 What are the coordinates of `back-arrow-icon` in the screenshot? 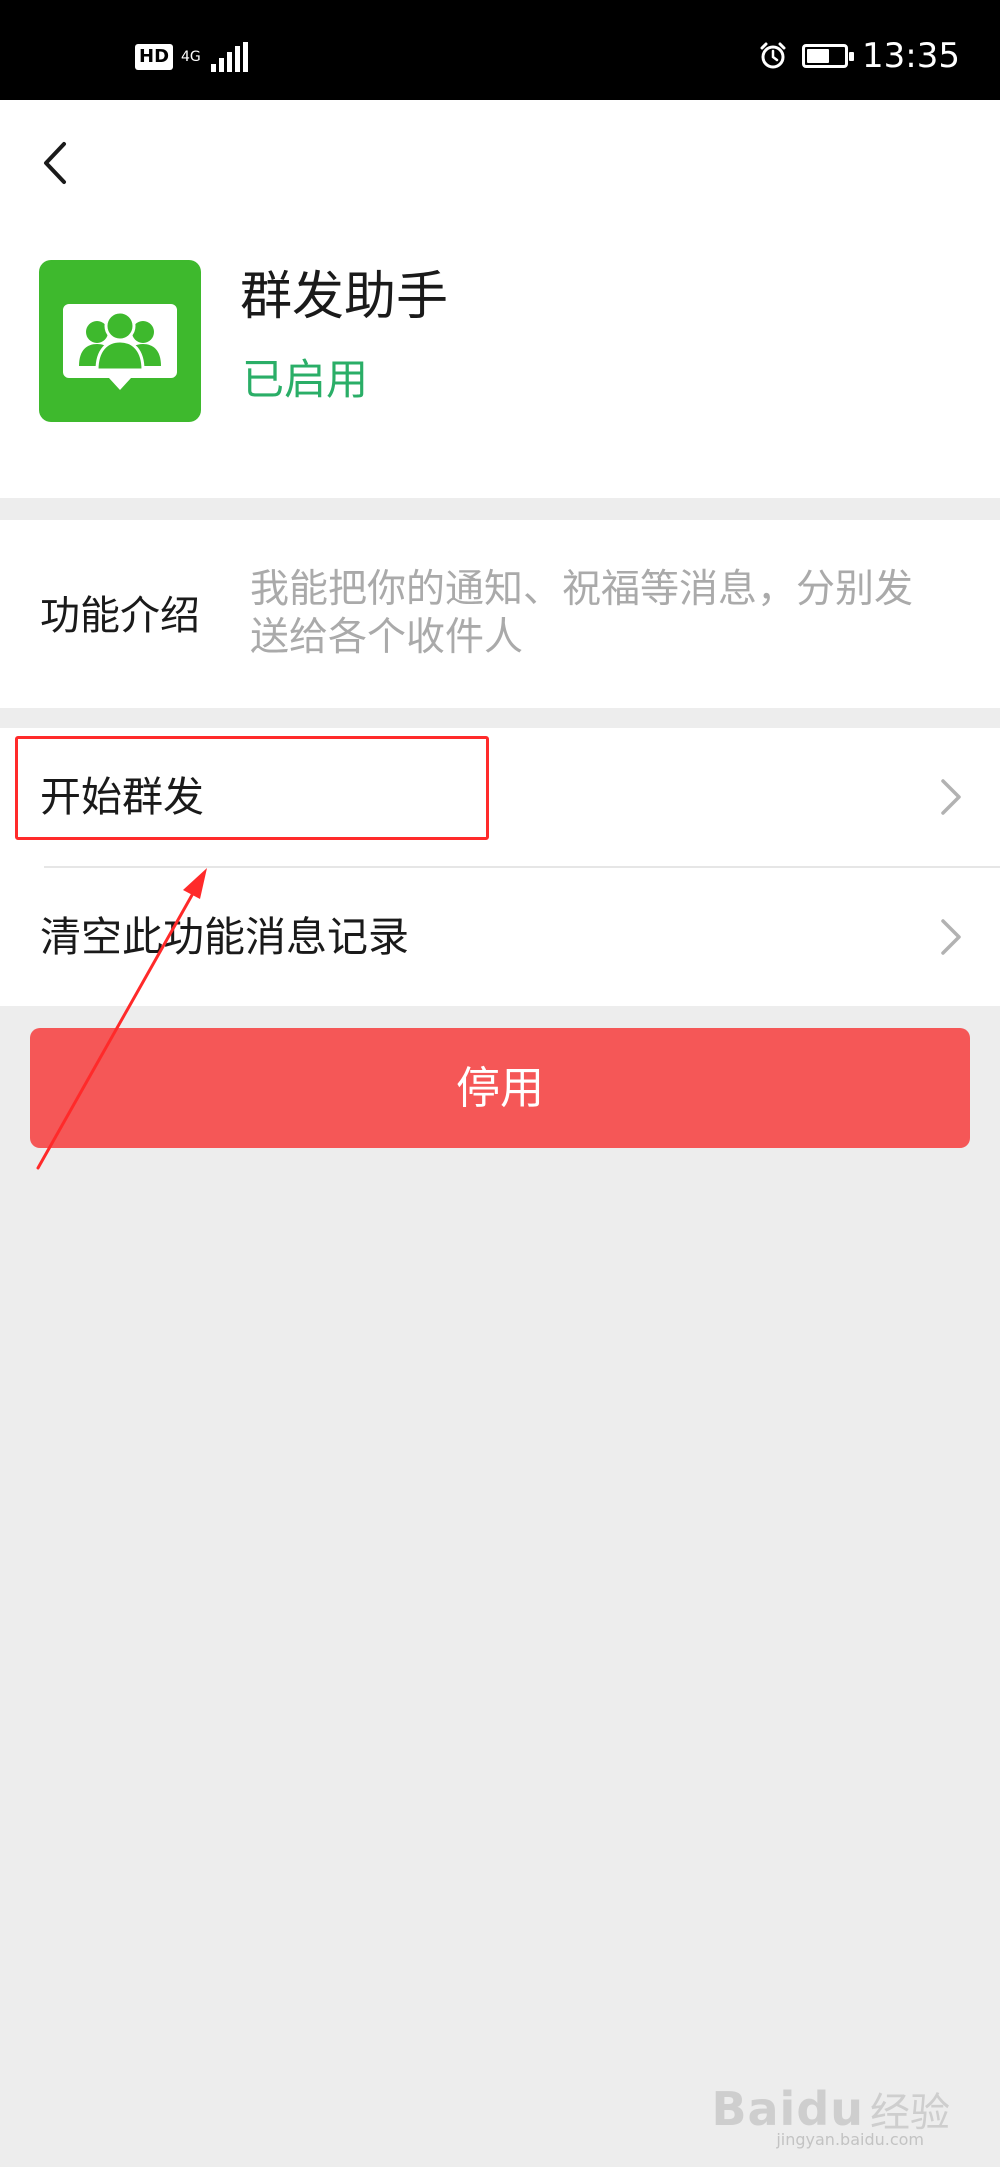 It's located at (56, 163).